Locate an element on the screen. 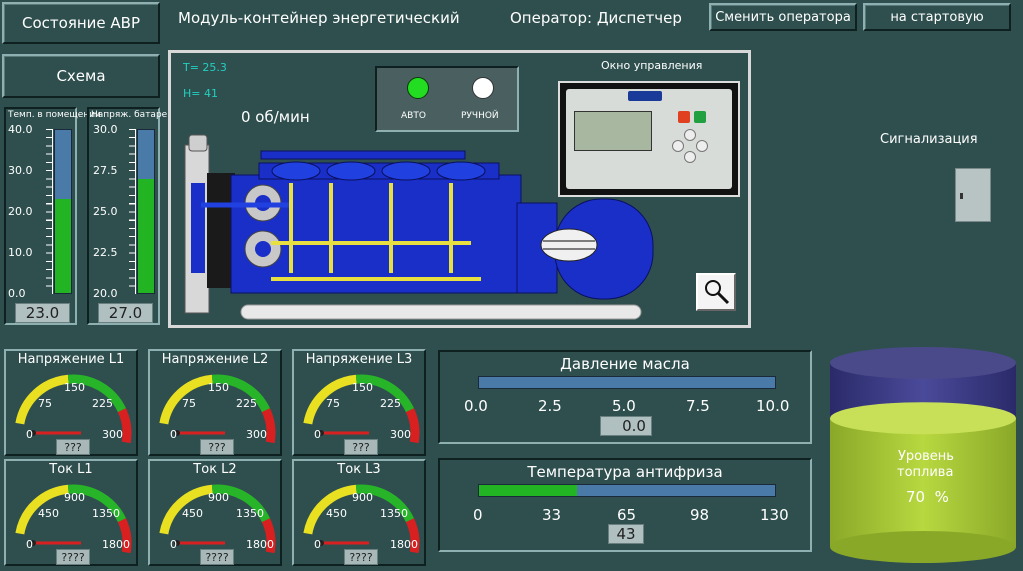 The image size is (1023, 571). coolant-temp-panel: Температура антифриза 0 33 65 98 130 43 is located at coordinates (625, 505).